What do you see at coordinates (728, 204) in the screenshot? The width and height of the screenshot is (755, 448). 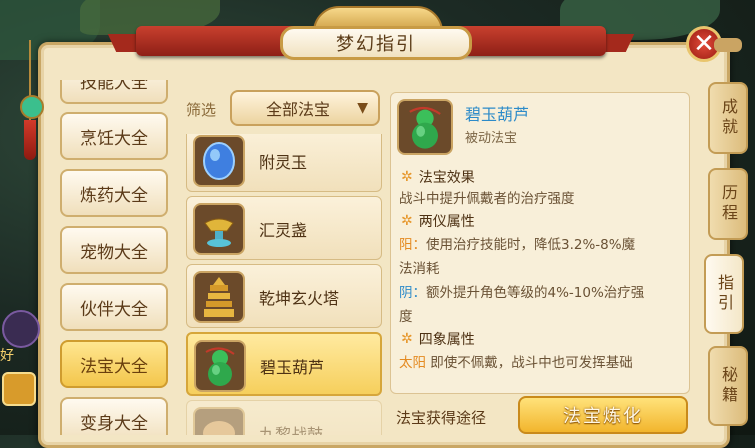 I see `tab-history: 历程` at bounding box center [728, 204].